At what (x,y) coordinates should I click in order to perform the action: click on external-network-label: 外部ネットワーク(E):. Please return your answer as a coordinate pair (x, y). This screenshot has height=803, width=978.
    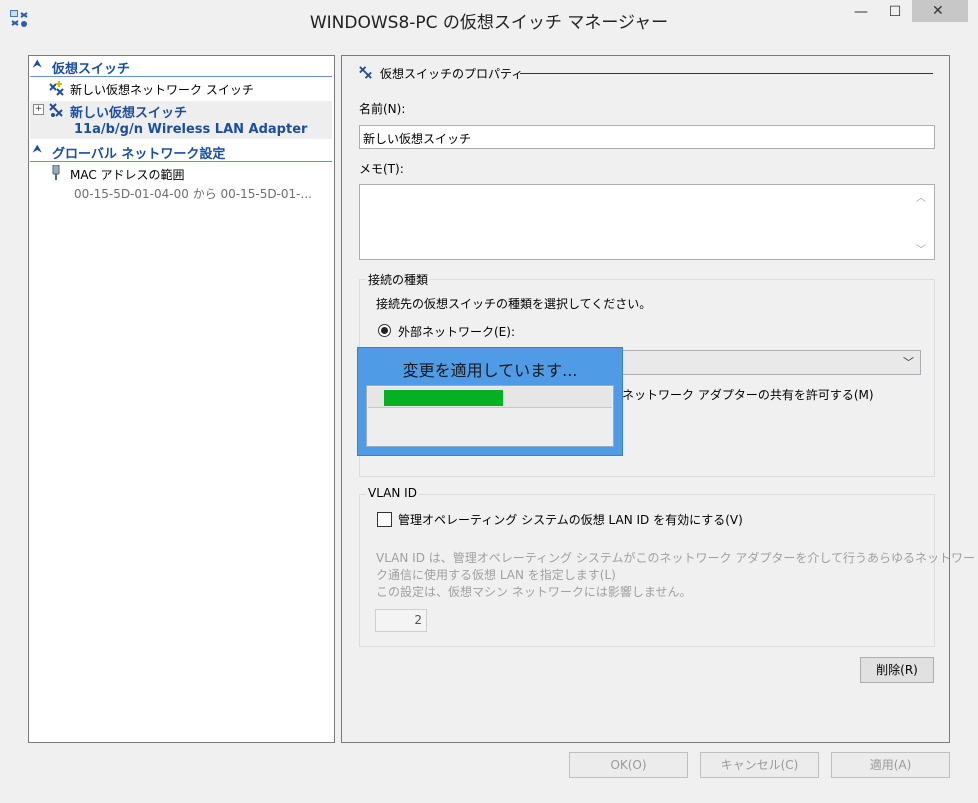
    Looking at the image, I should click on (456, 332).